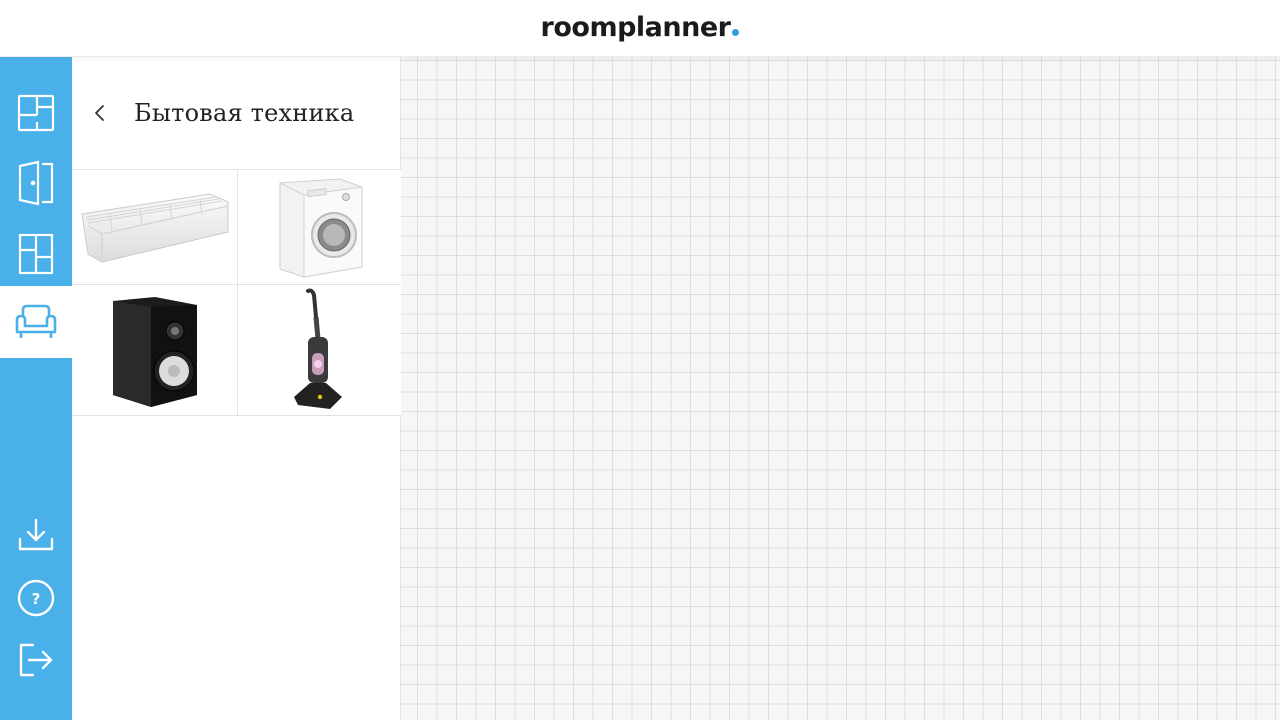 Image resolution: width=1280 pixels, height=720 pixels. I want to click on product-washing-machine, so click(319, 227).